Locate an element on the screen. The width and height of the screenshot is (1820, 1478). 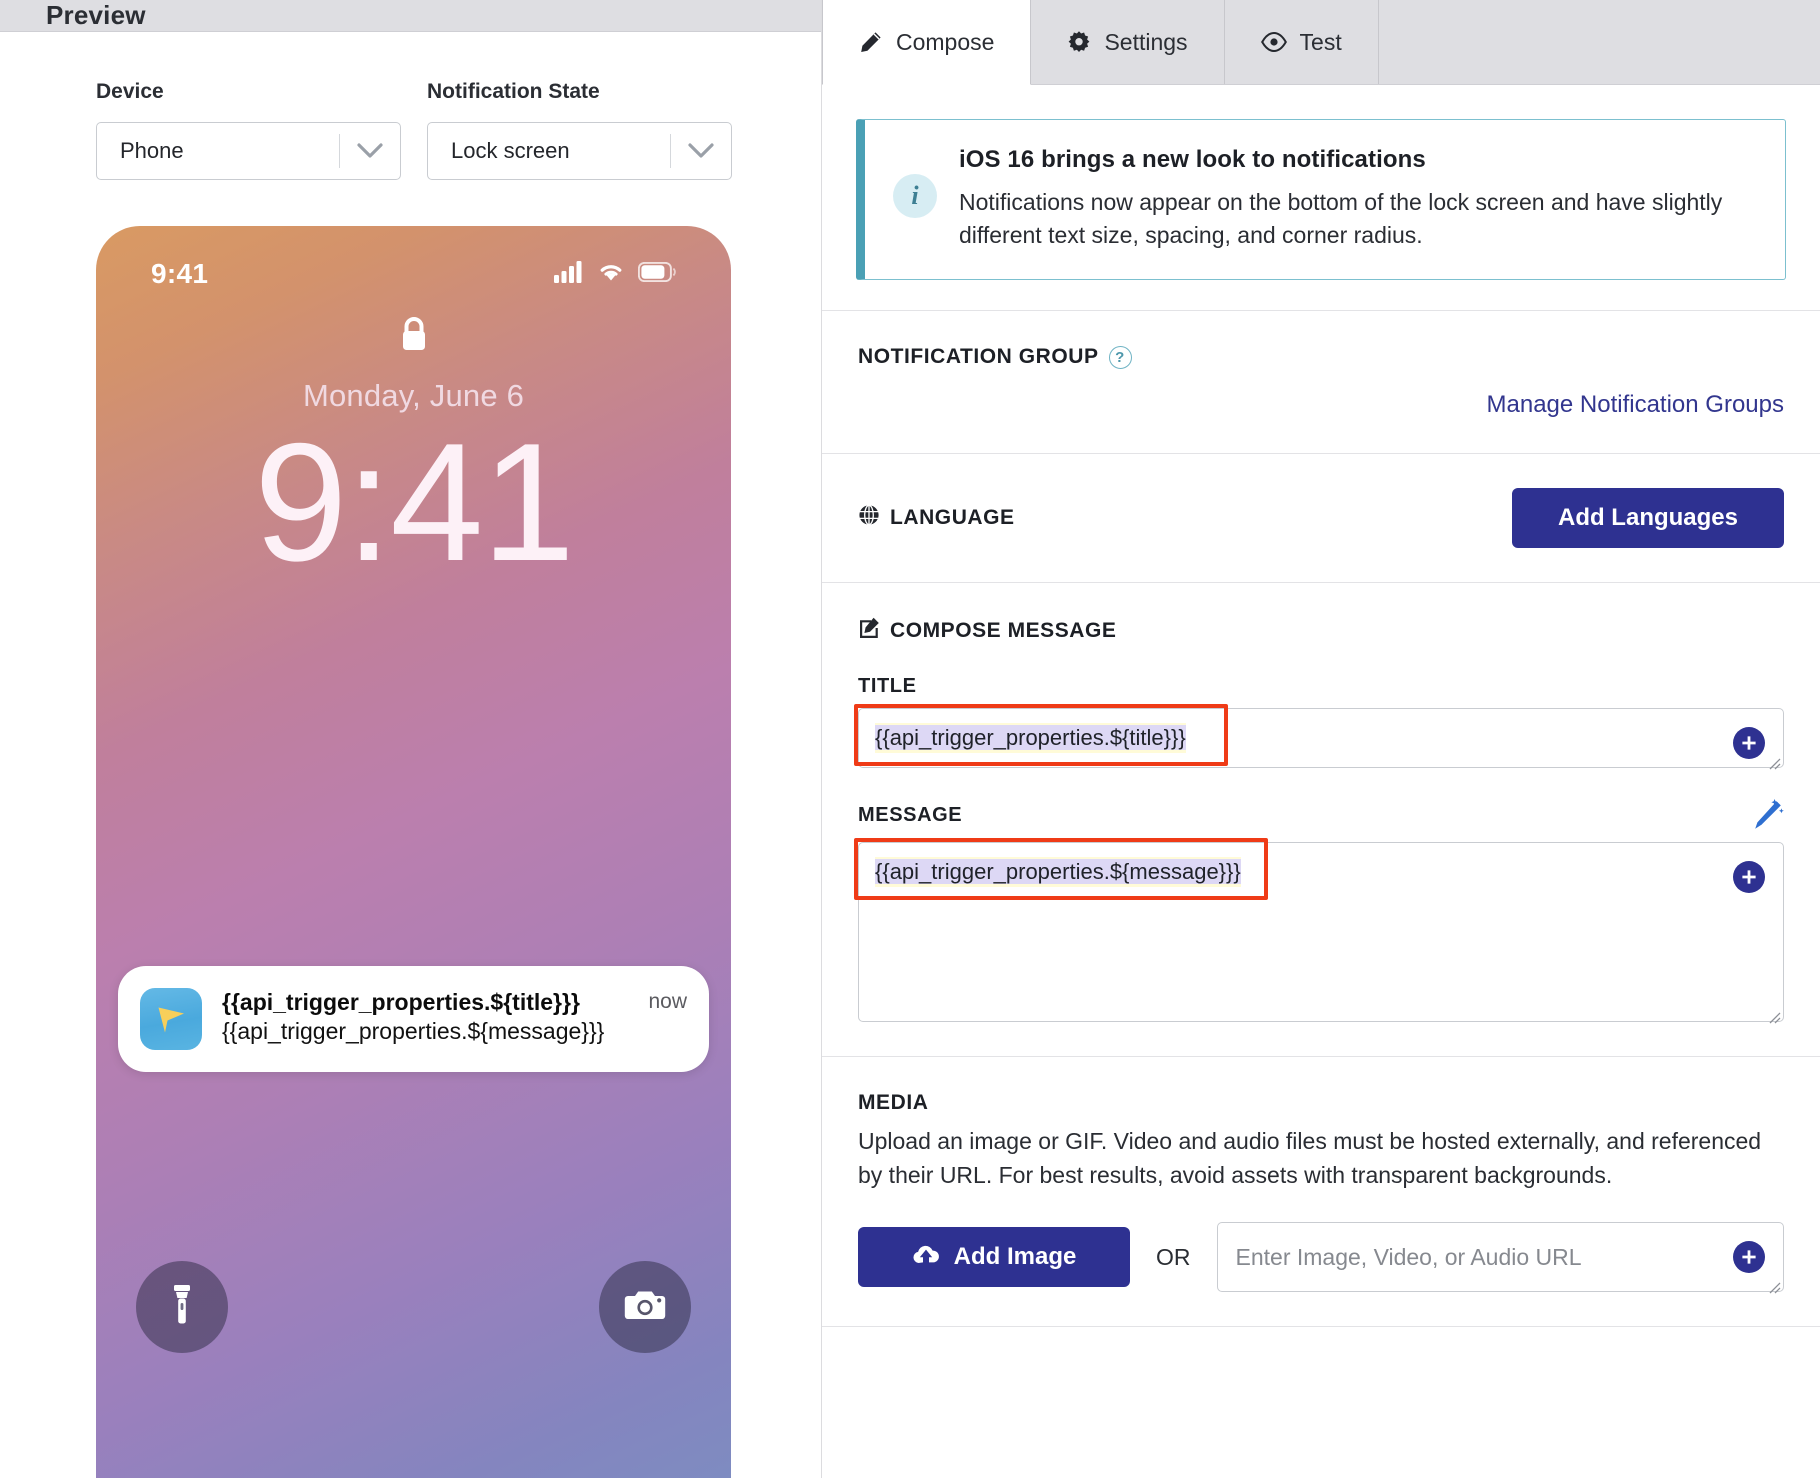
notification-state-select: Lock screen is located at coordinates (579, 151).